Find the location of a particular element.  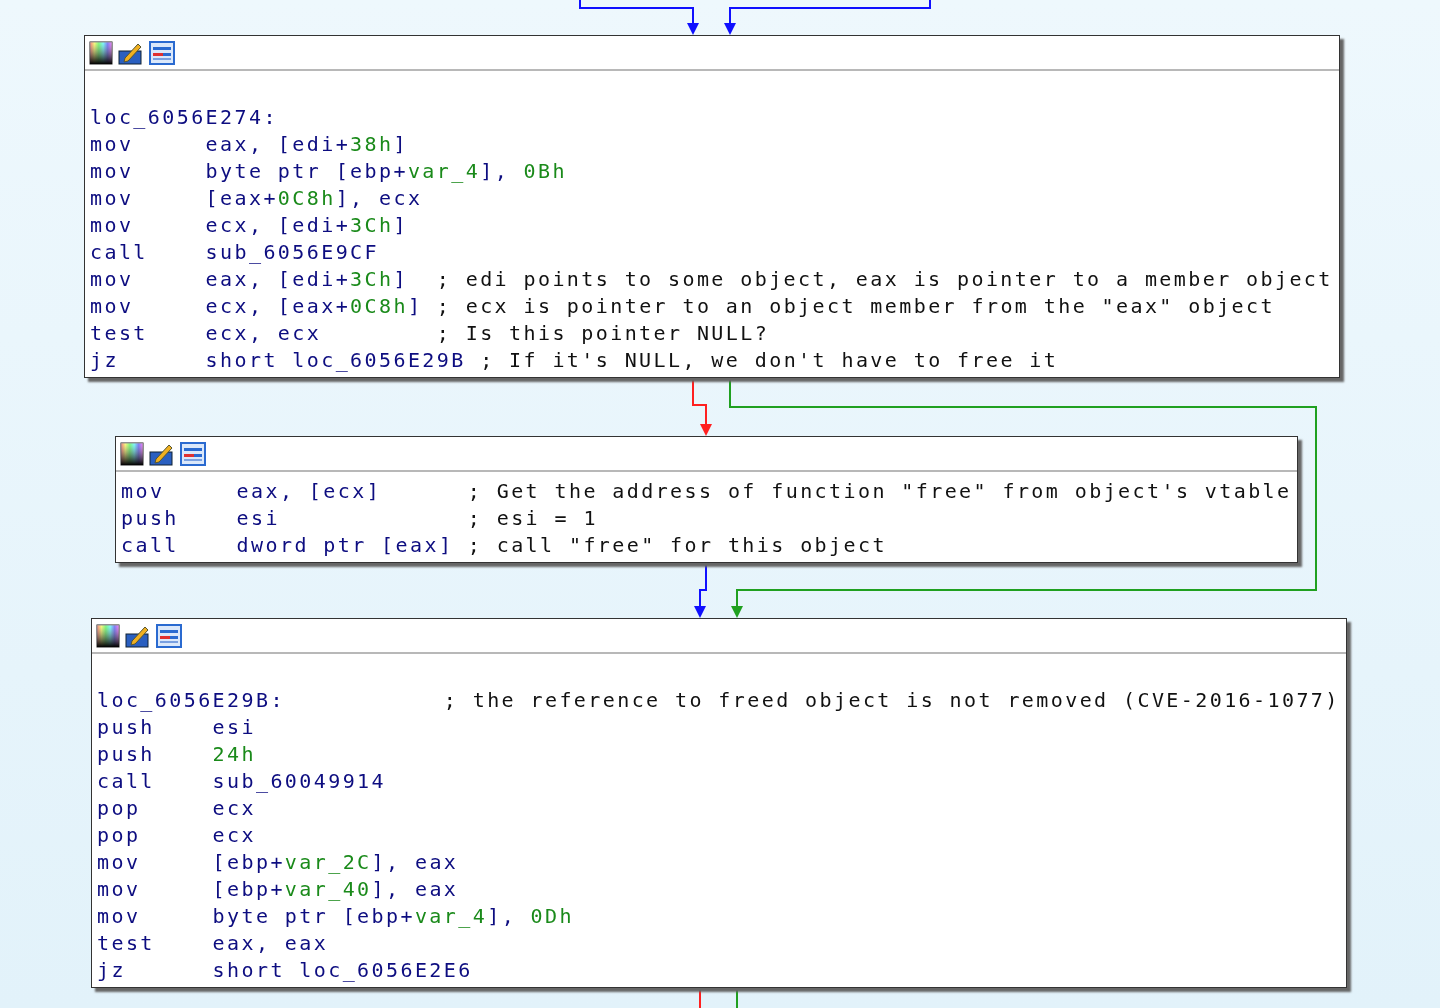

instruction-operand: sub_60049914 is located at coordinates (299, 780).